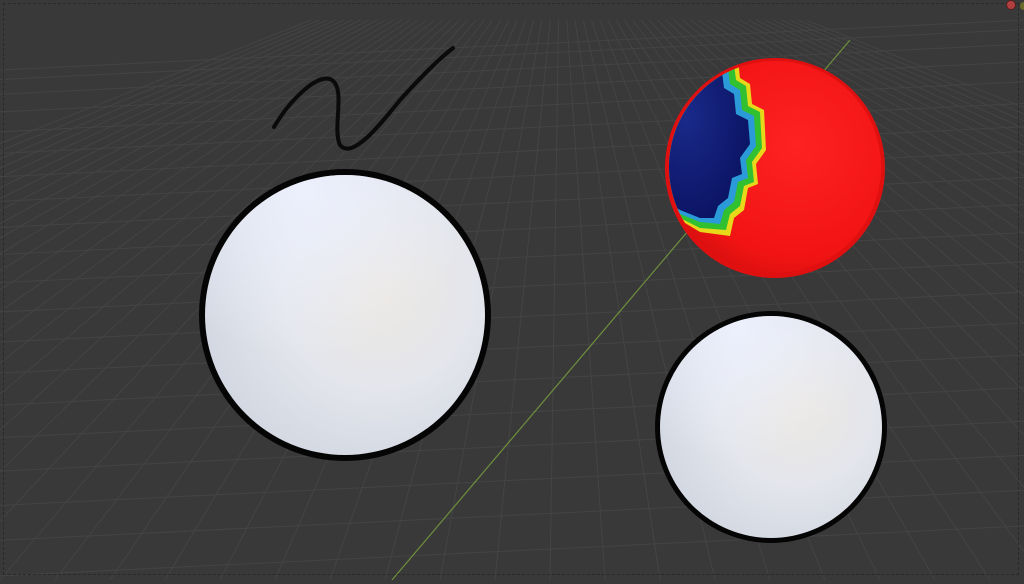 This screenshot has height=584, width=1024. Describe the element at coordinates (1011, 5) in the screenshot. I see `record-indicator-icon` at that location.